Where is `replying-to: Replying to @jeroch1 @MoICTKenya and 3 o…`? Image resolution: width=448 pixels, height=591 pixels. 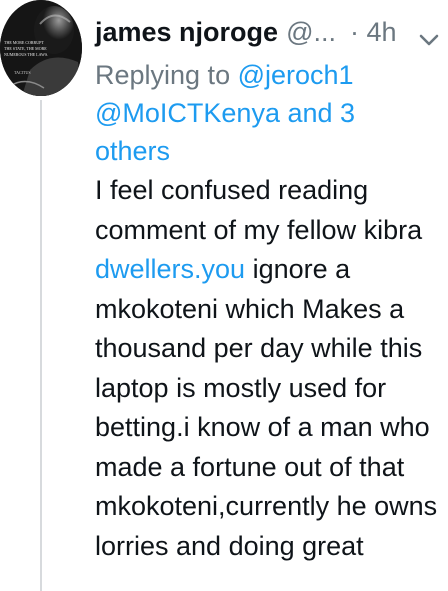
replying-to: Replying to @jeroch1 @MoICTKenya and 3 o… is located at coordinates (265, 113).